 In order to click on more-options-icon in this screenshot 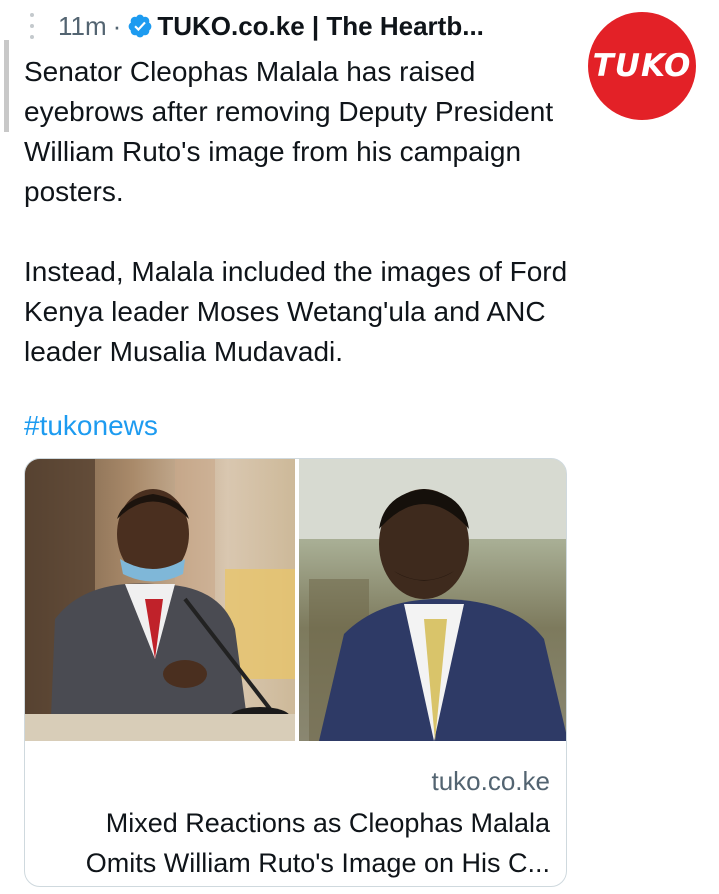, I will do `click(32, 26)`.